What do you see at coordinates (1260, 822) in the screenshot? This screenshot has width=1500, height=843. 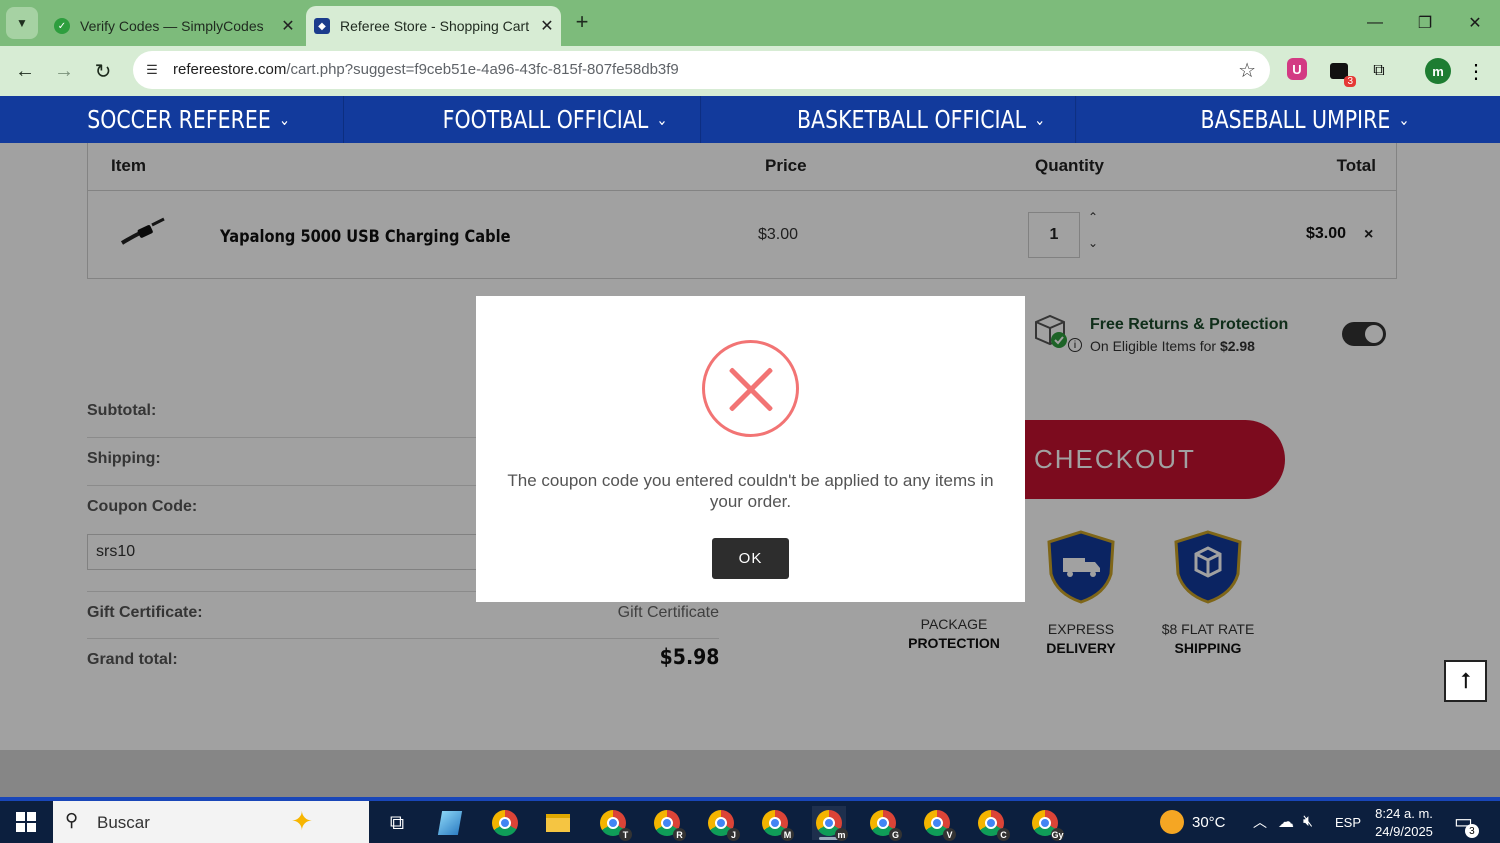 I see `tray-chevron-up-icon: ︿` at bounding box center [1260, 822].